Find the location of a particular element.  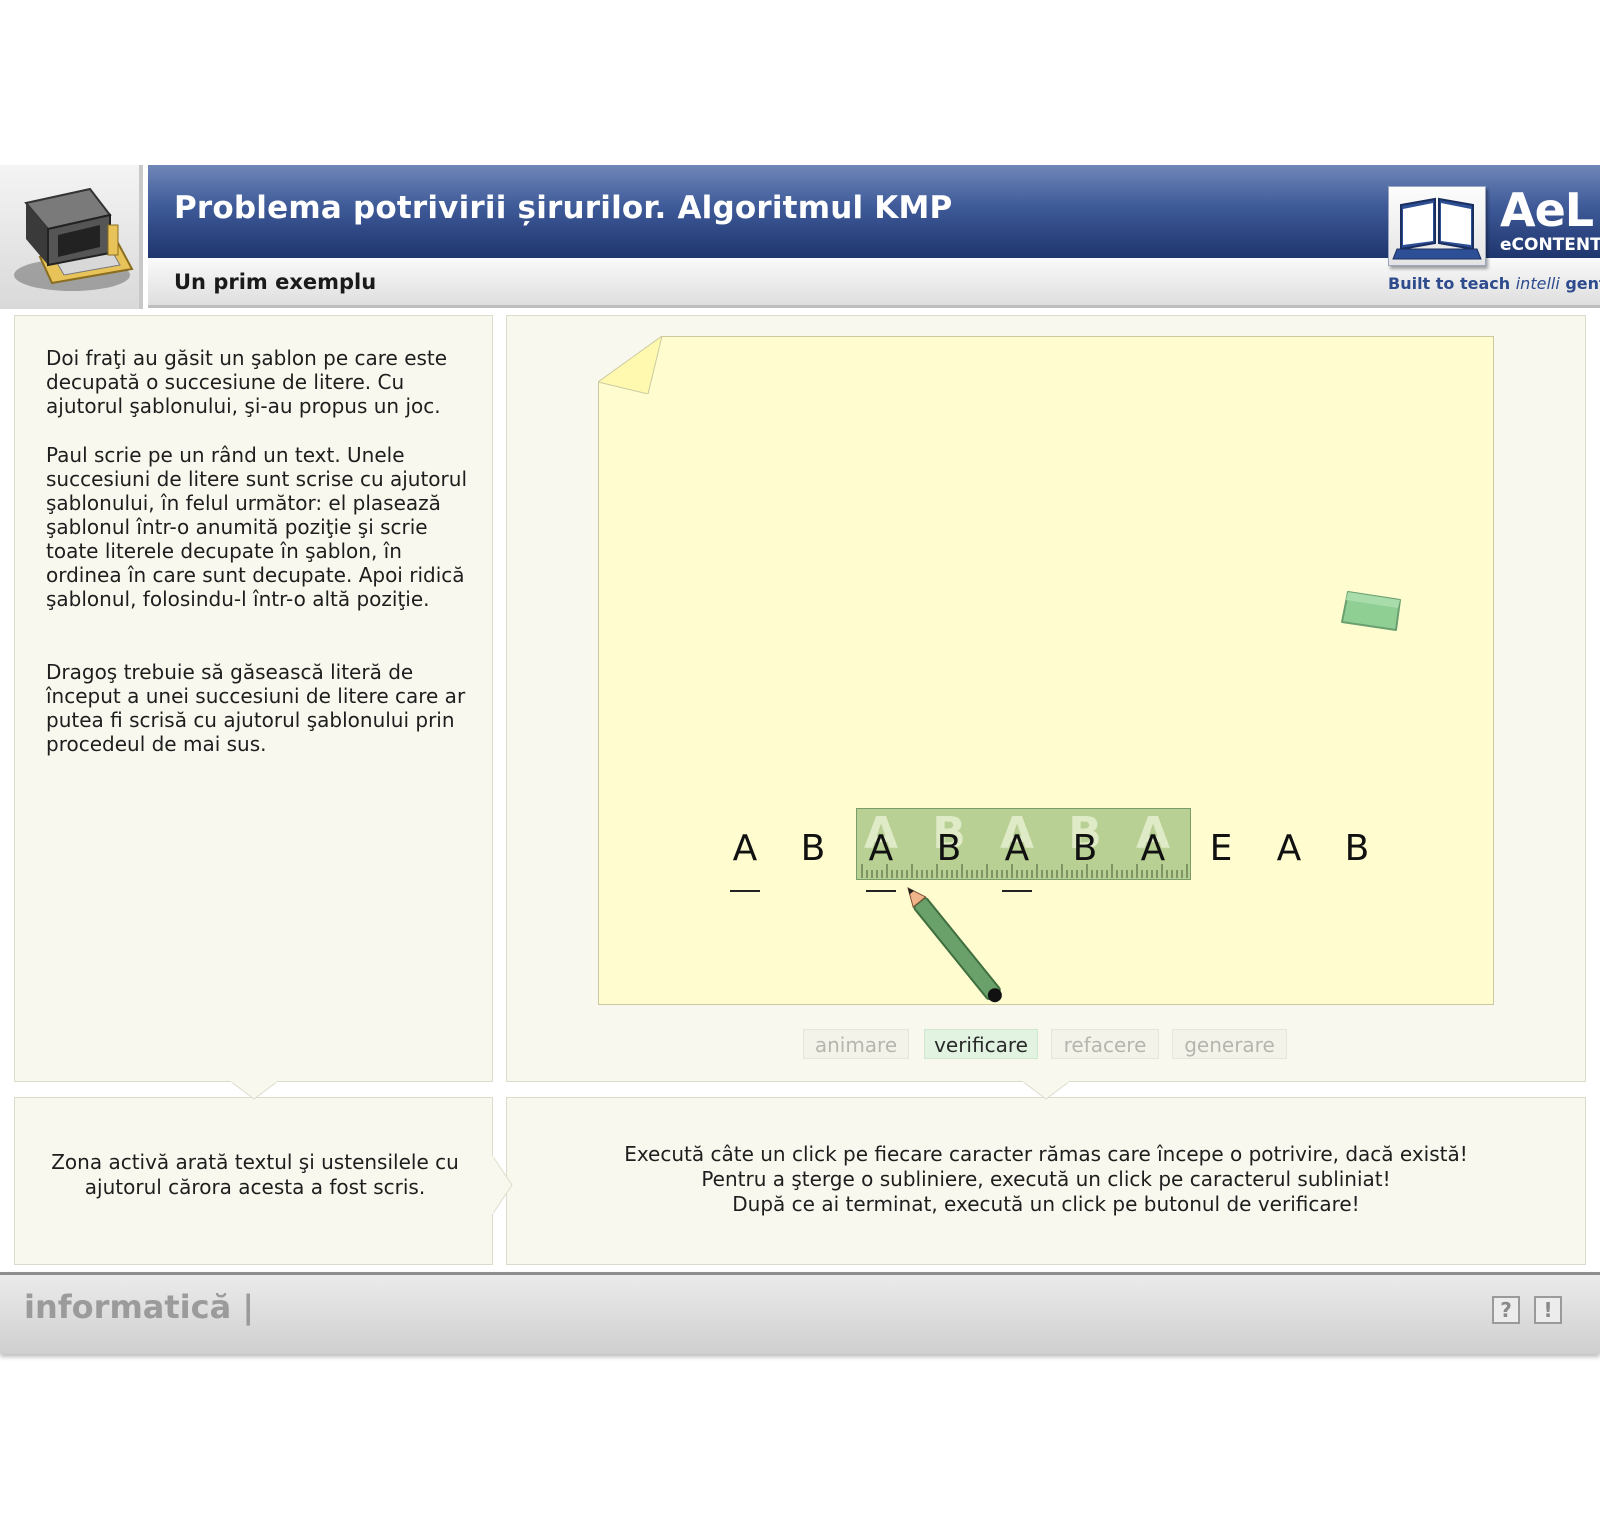

alert-button: ! is located at coordinates (1548, 1310).